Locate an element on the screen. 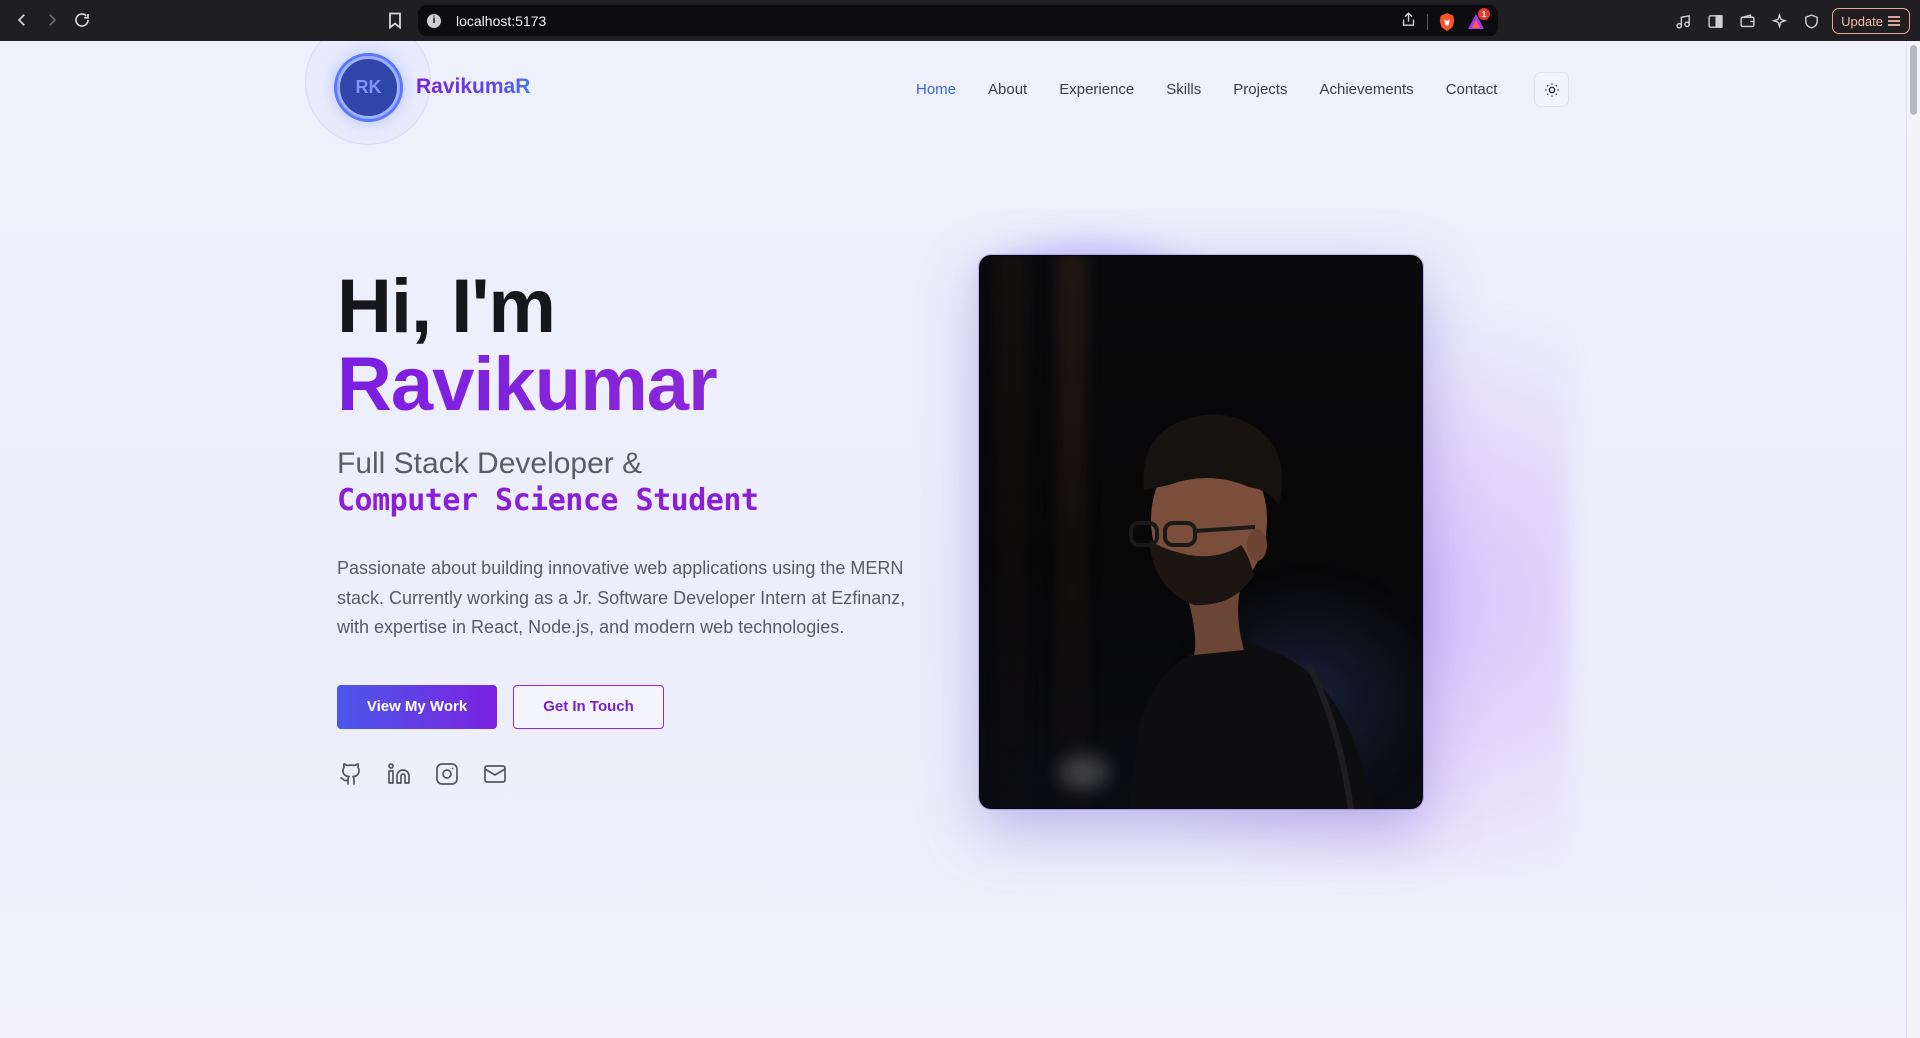 The image size is (1920, 1038). chevron-left-icon is located at coordinates (21, 20).